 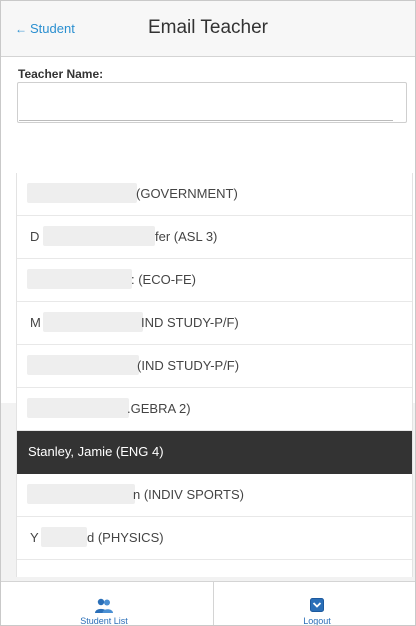 I want to click on list-item-label: IND STUDY-P/F), so click(x=190, y=322).